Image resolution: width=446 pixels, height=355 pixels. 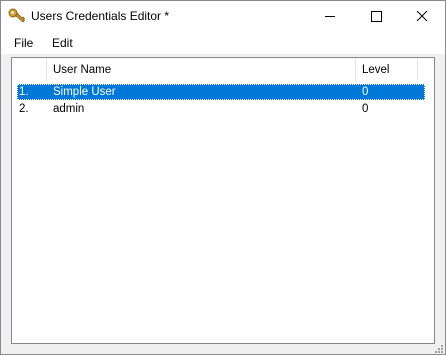 What do you see at coordinates (84, 92) in the screenshot?
I see `row-user-name: Simple User` at bounding box center [84, 92].